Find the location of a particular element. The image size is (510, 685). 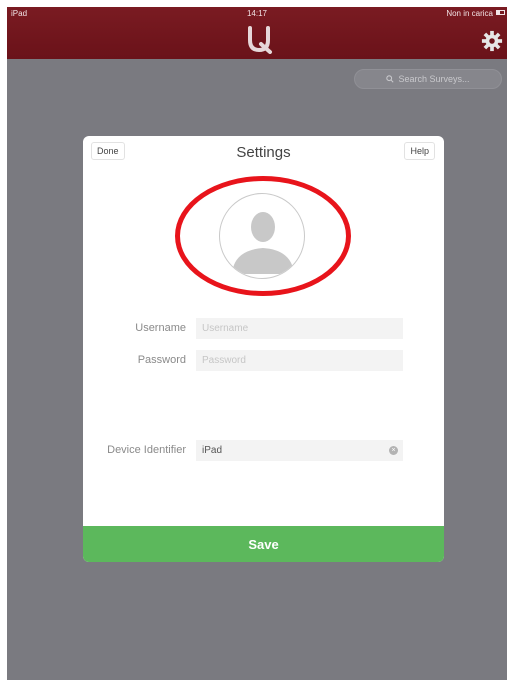

save-button: Save is located at coordinates (263, 544).